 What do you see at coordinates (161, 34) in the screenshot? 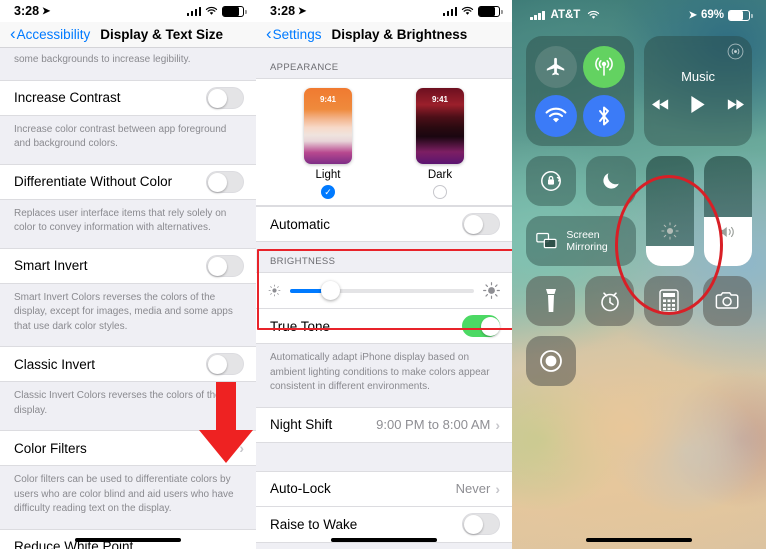
I see `page-title: Display & Text Size` at bounding box center [161, 34].